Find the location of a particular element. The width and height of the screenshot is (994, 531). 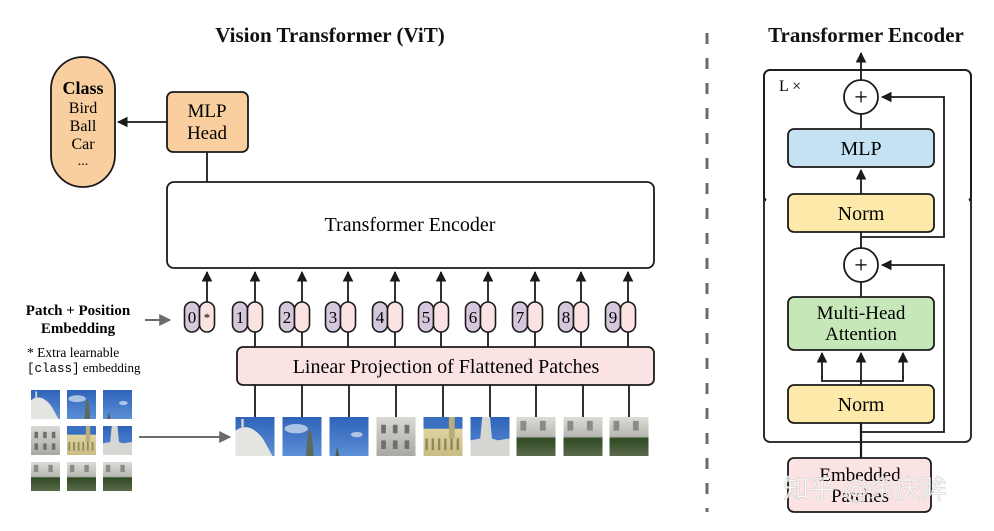

mlp-head-box: MLP Head is located at coordinates (207, 122).